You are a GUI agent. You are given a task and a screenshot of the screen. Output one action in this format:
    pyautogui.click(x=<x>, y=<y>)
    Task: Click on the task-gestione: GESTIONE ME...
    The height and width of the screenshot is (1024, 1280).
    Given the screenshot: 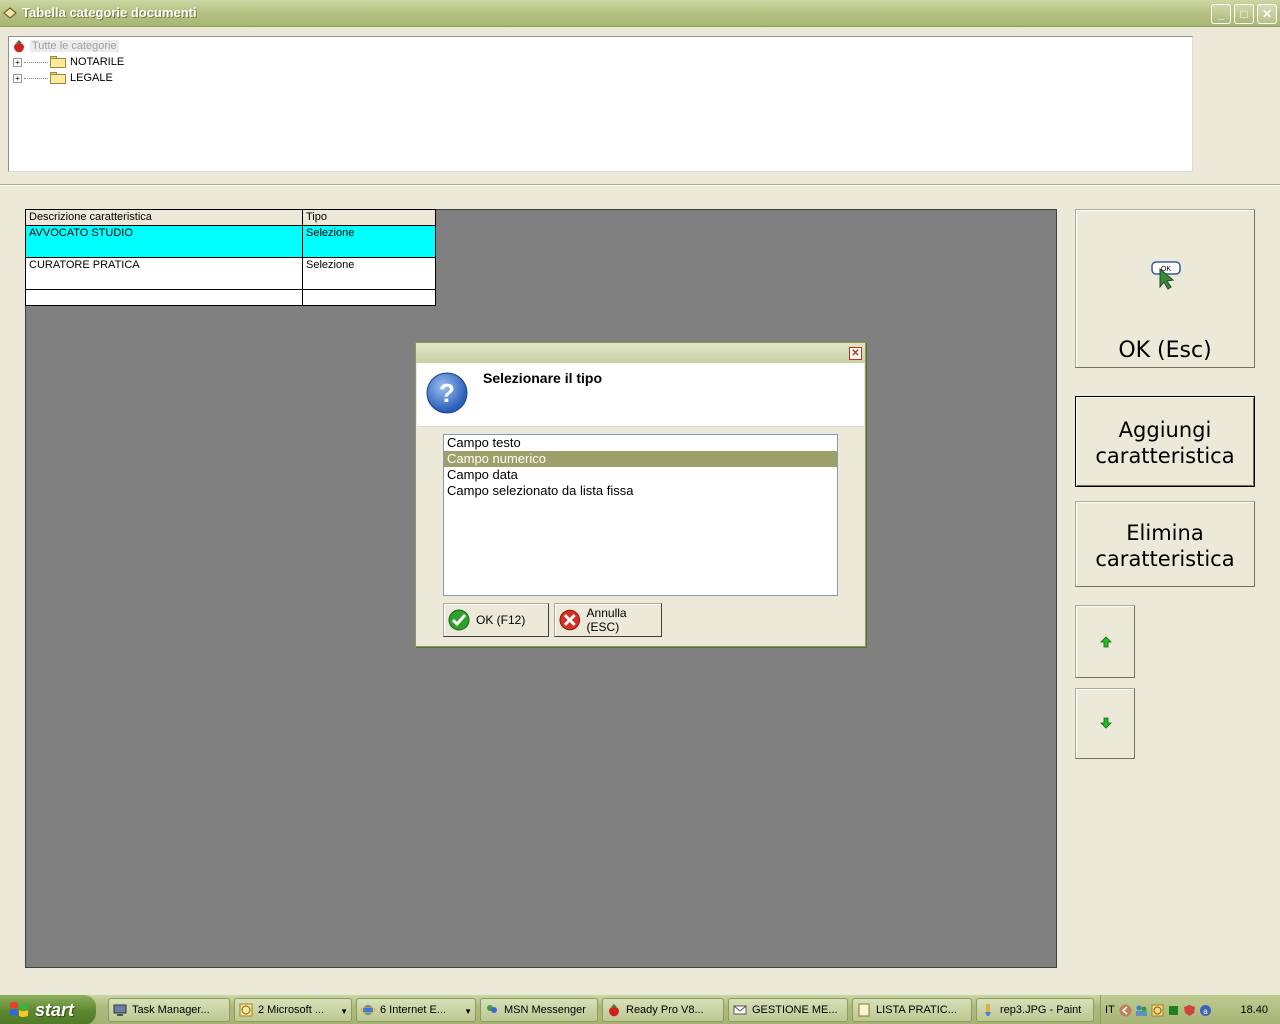 What is the action you would take?
    pyautogui.click(x=788, y=1010)
    